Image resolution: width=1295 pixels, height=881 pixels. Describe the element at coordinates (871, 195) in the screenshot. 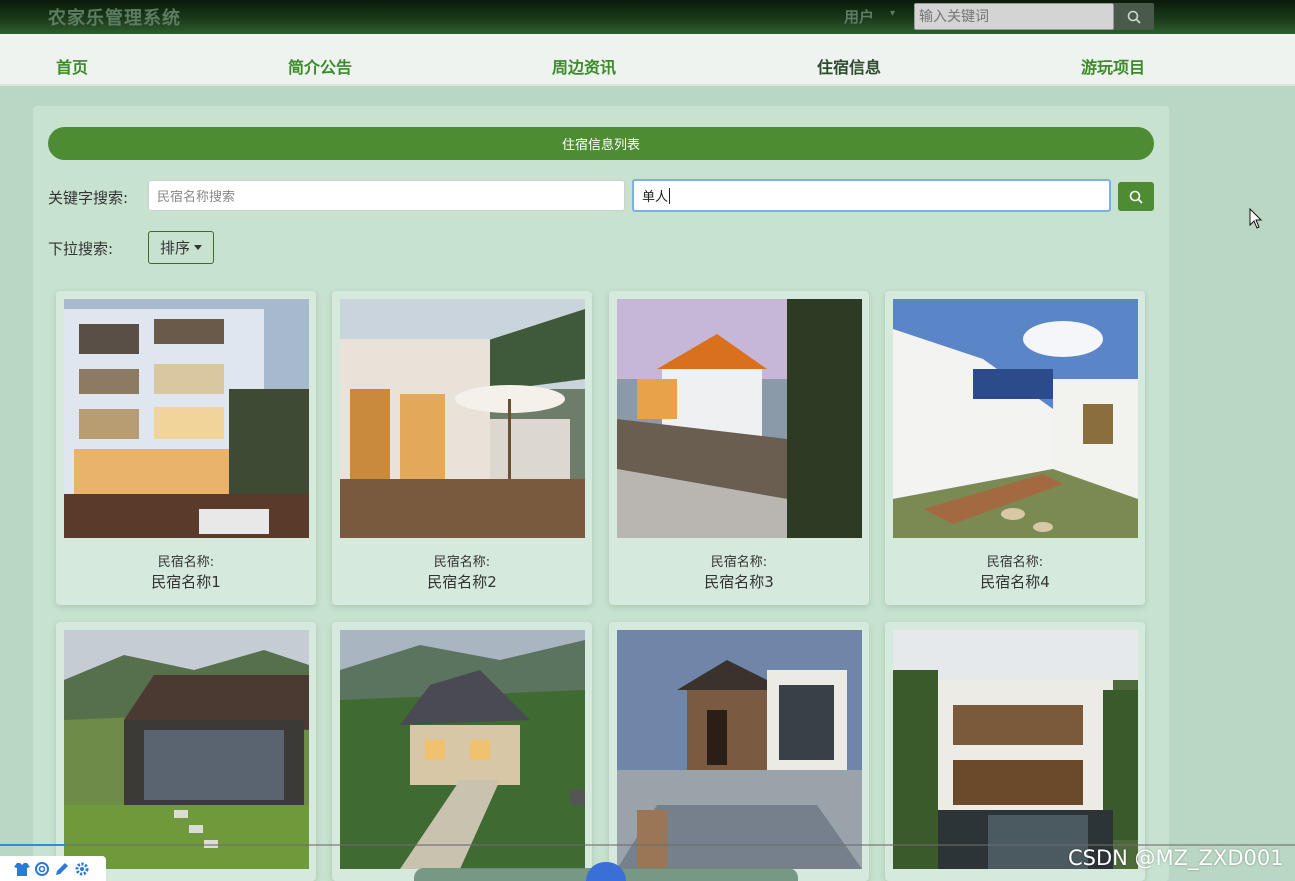

I see `type-search-input: 单人` at that location.